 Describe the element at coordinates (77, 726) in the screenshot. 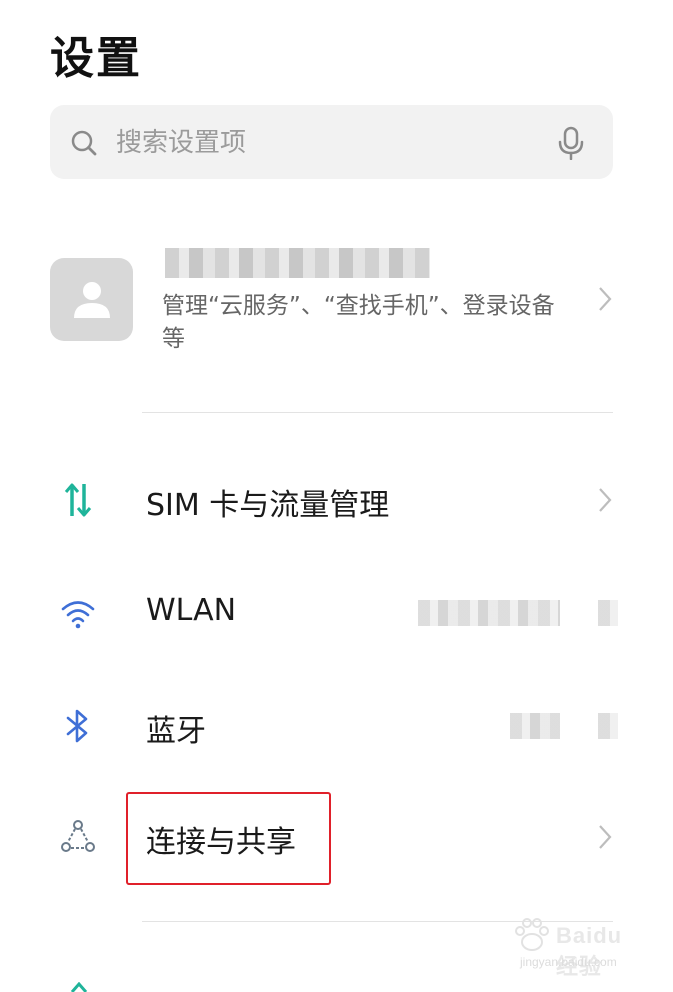

I see `bluetooth-icon` at that location.